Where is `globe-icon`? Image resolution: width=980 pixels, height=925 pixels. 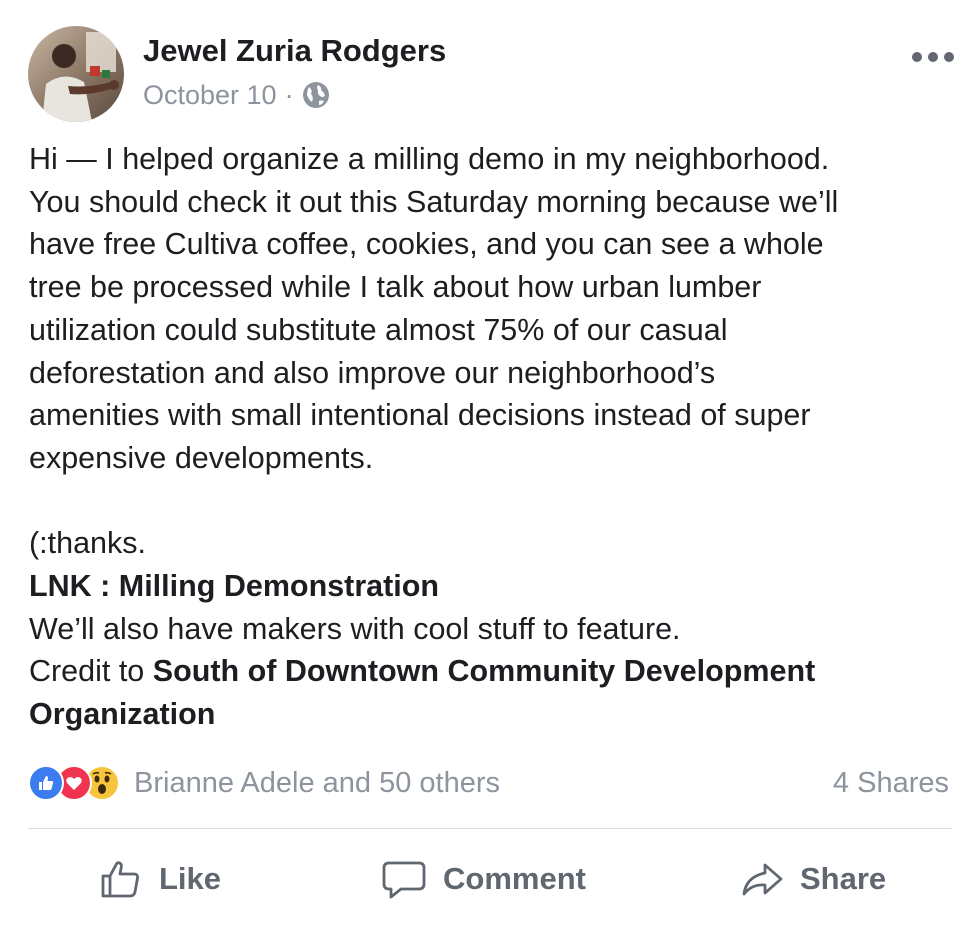 globe-icon is located at coordinates (316, 95).